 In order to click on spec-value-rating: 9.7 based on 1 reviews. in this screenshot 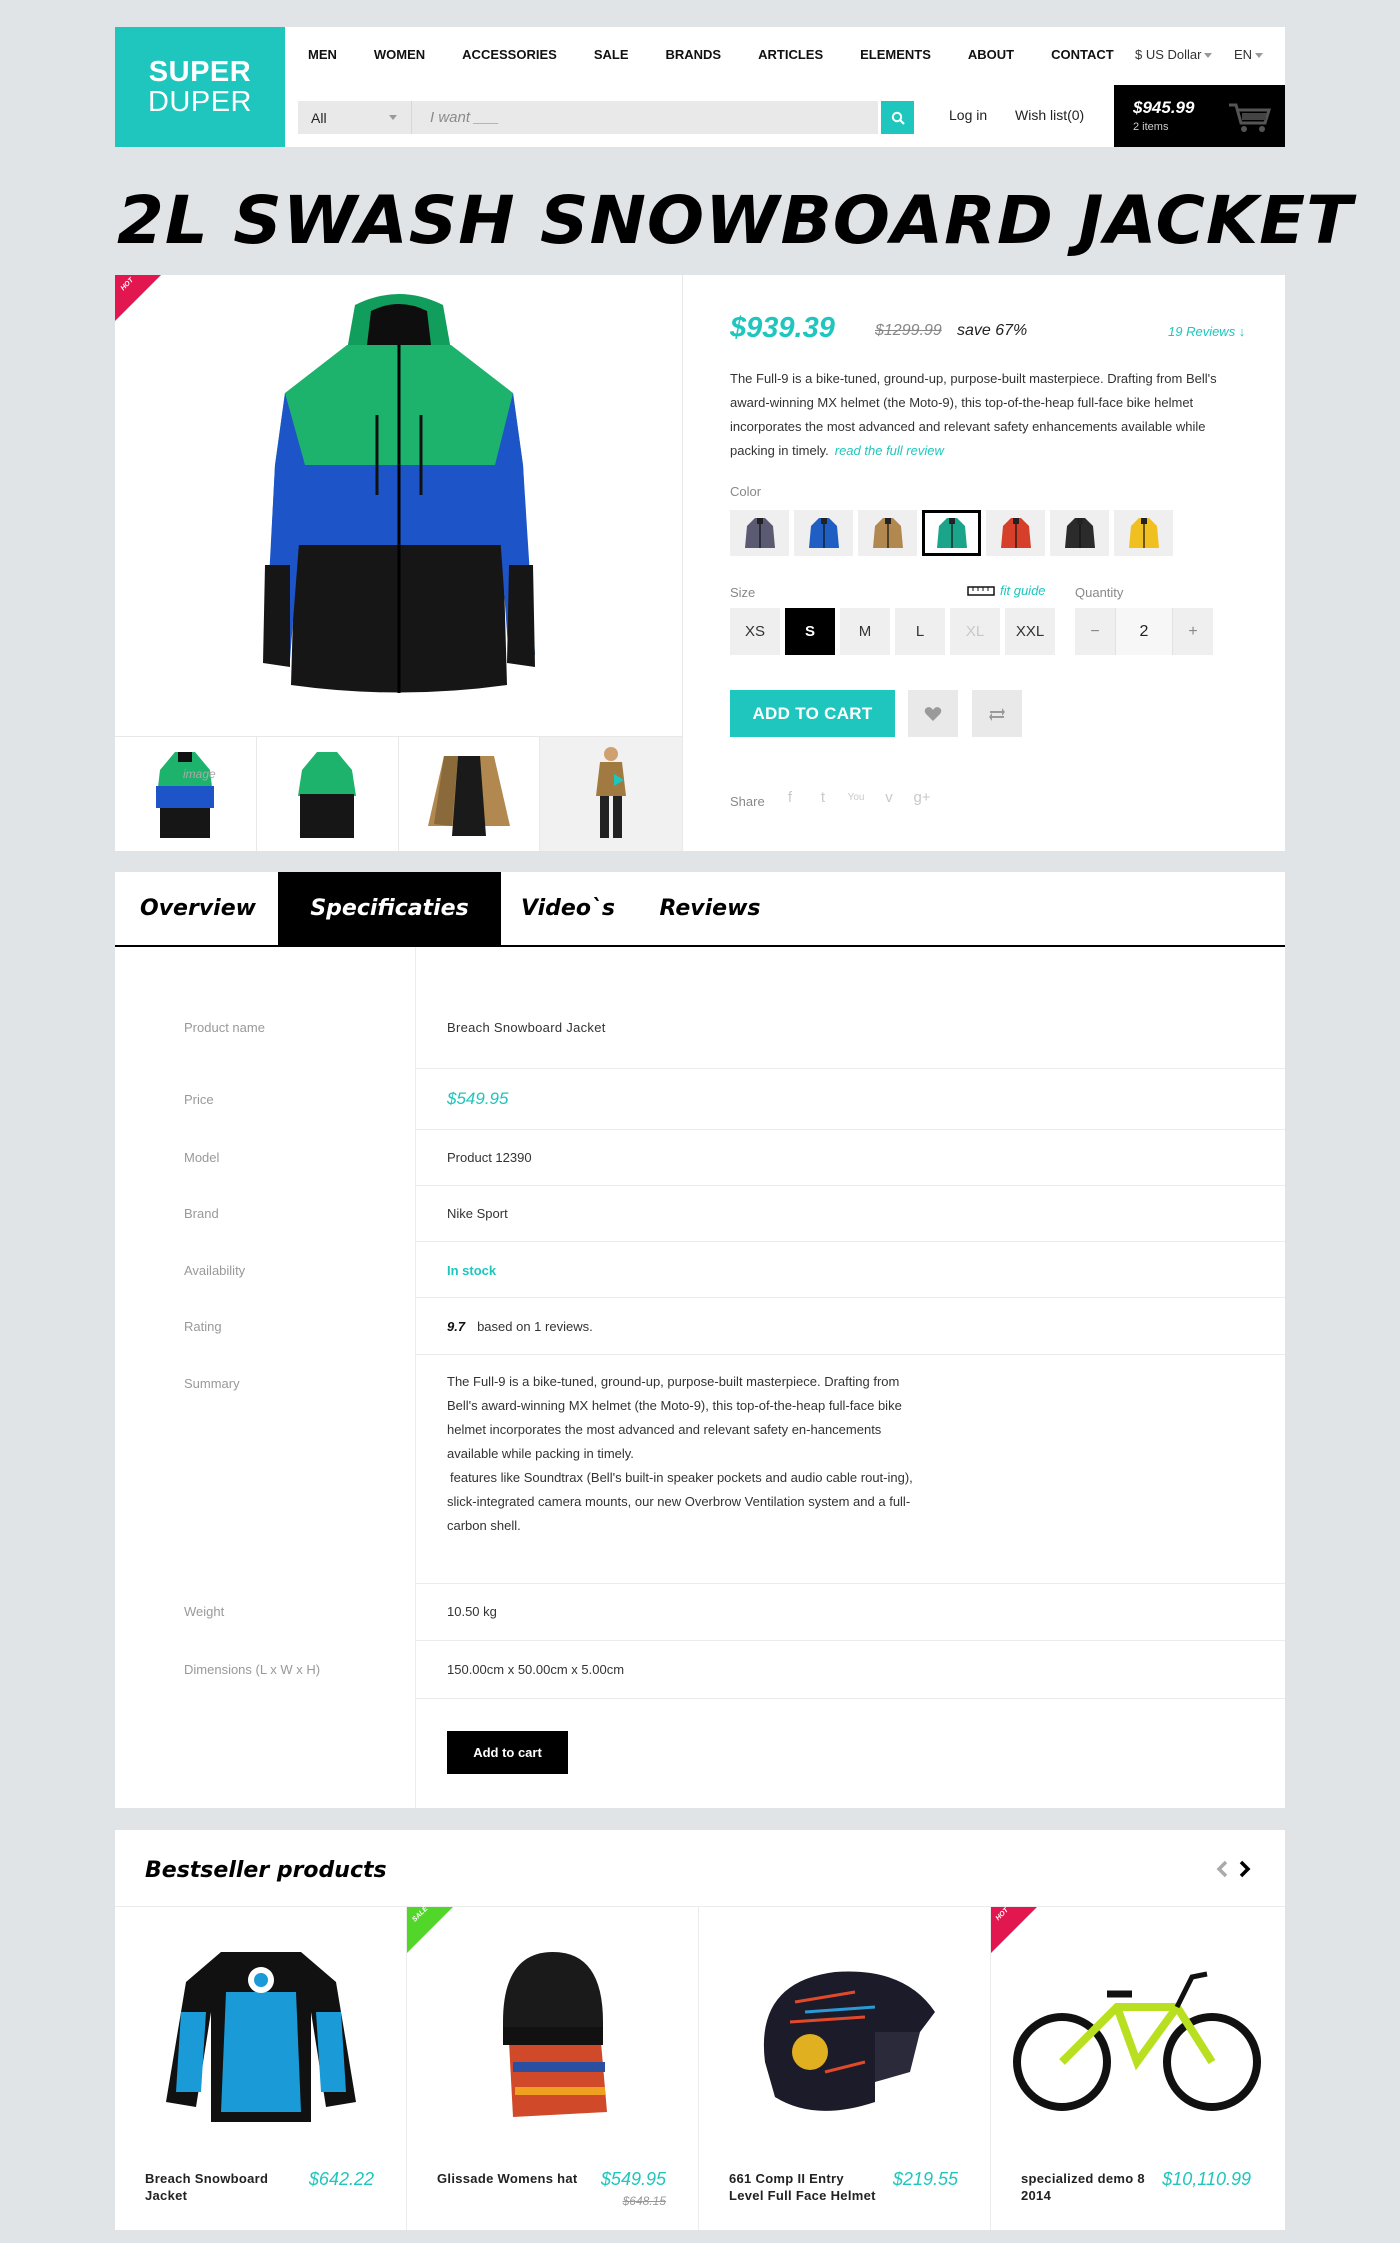, I will do `click(520, 1326)`.